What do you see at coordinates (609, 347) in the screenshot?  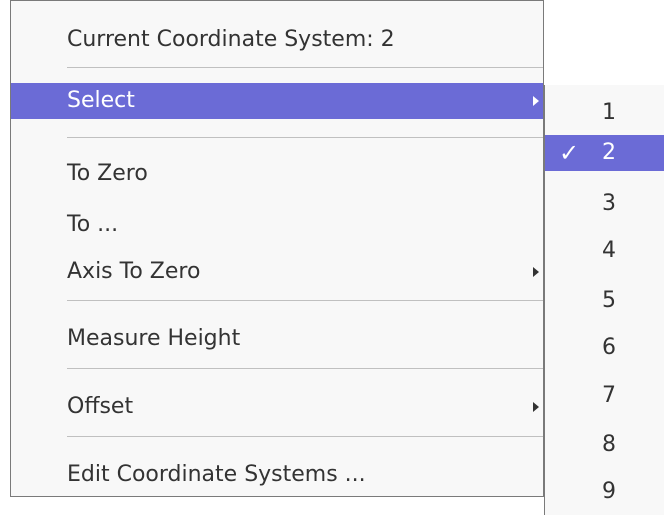 I see `submenu-item-label: 6` at bounding box center [609, 347].